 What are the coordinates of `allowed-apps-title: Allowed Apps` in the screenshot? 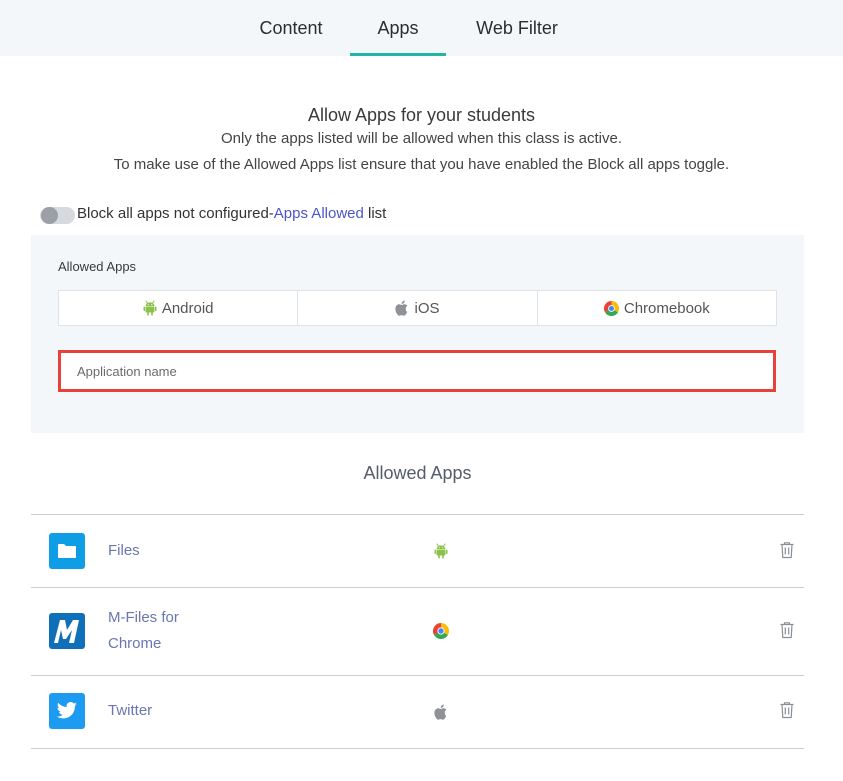 It's located at (417, 473).